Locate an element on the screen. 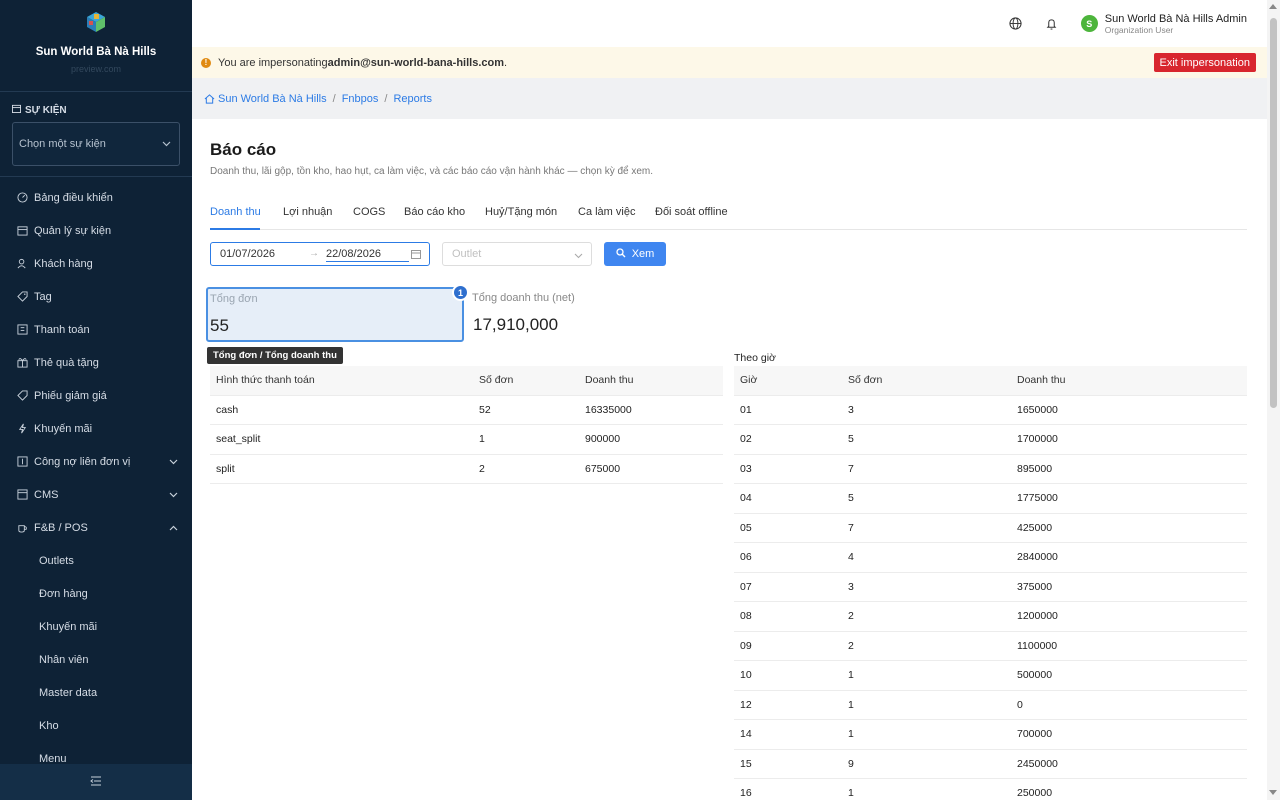  tab-revenue: Doanh thu is located at coordinates (235, 212).